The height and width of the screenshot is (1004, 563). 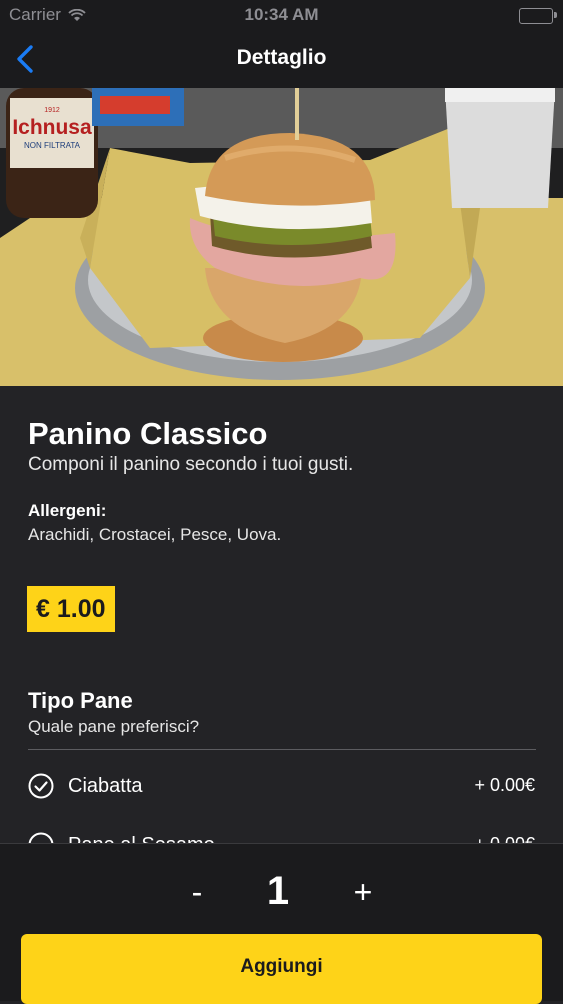 I want to click on bread-section-subtitle: Quale pane preferisci?, so click(x=114, y=726).